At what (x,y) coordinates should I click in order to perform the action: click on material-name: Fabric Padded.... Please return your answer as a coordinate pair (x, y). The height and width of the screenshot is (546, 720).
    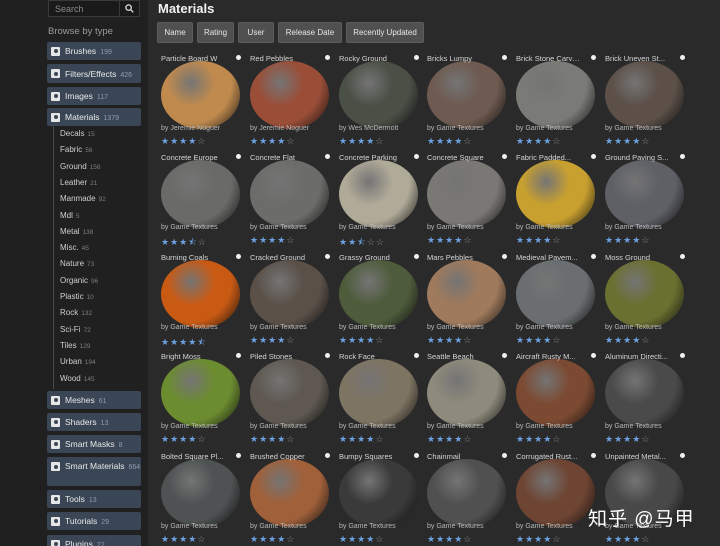
    Looking at the image, I should click on (548, 157).